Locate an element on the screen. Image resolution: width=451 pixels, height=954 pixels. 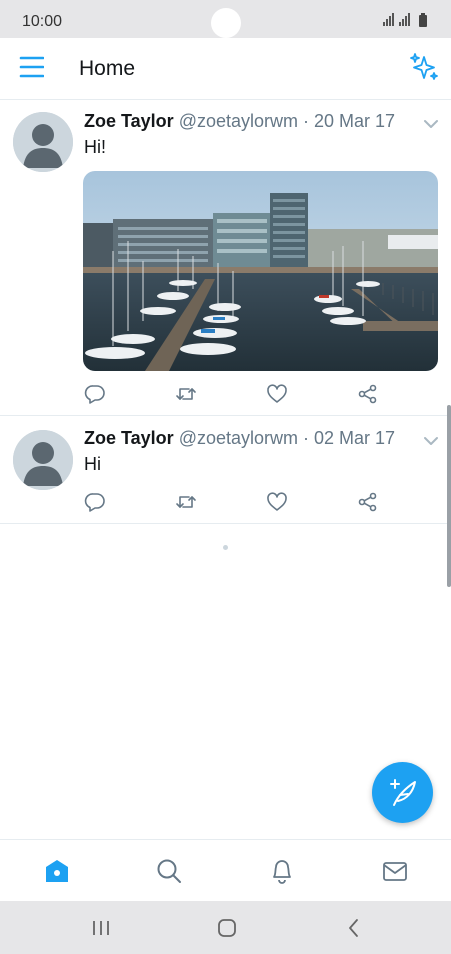
scrollbar is located at coordinates (449, 496).